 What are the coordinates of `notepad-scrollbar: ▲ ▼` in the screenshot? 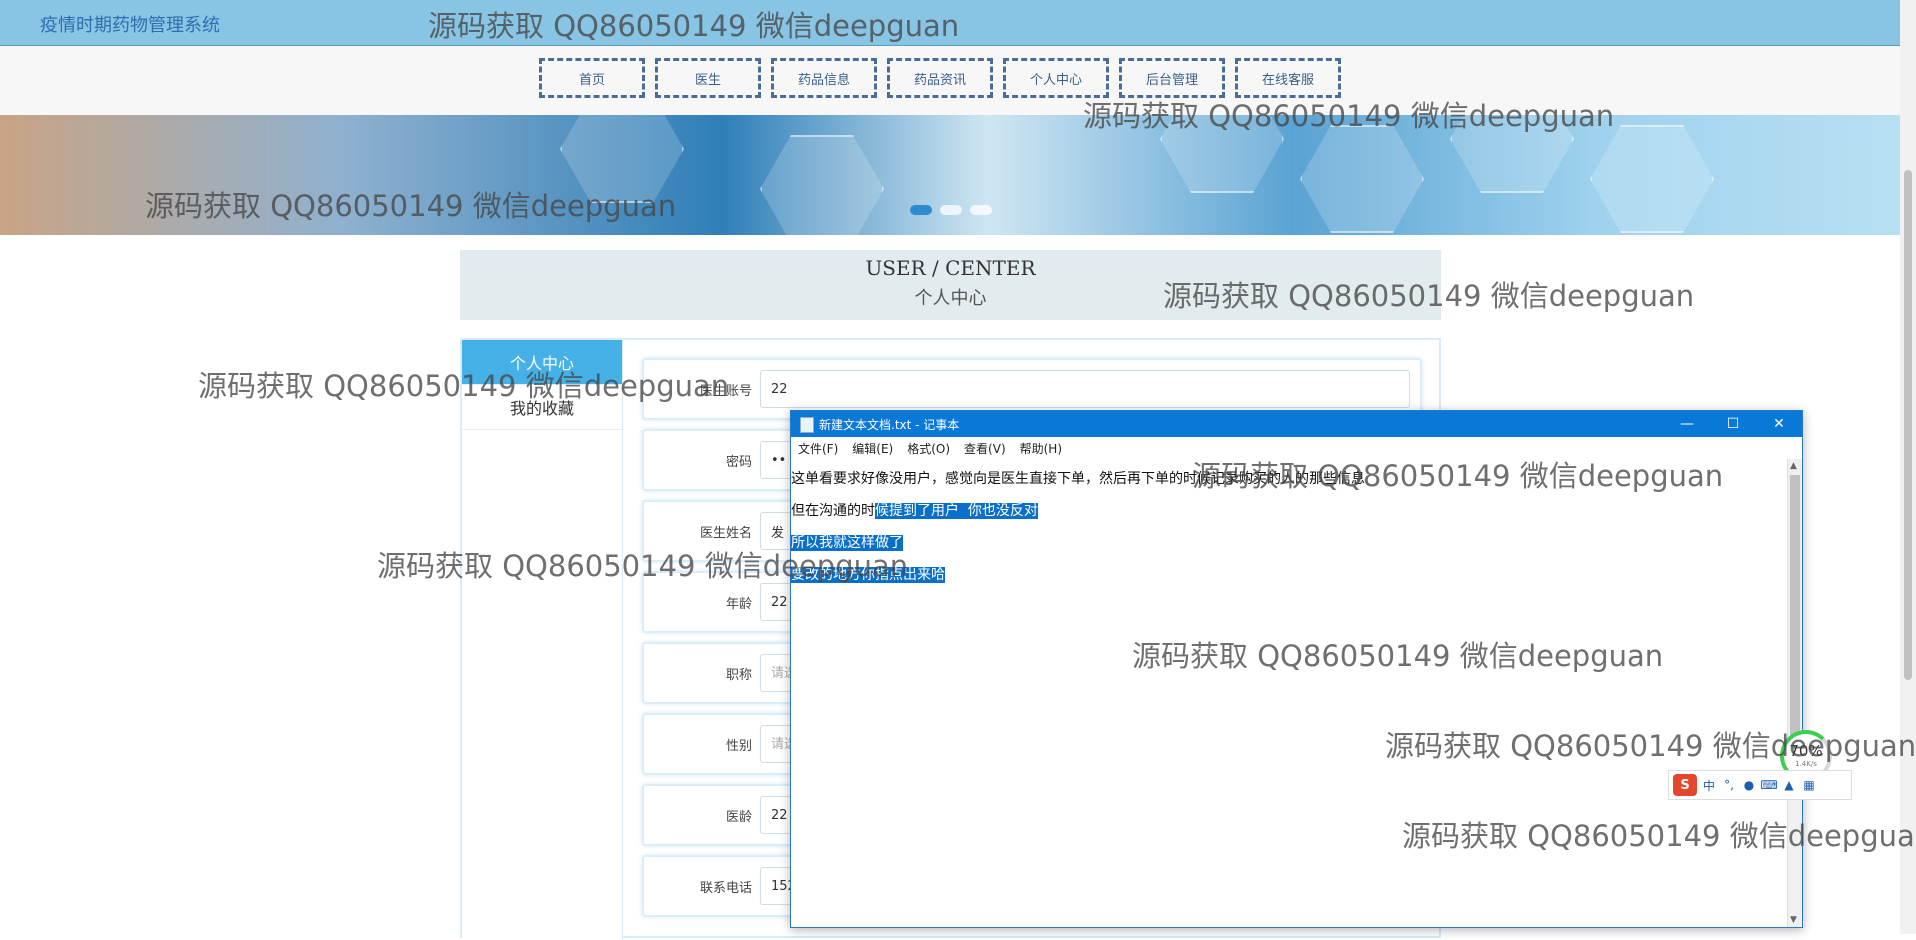 It's located at (1794, 693).